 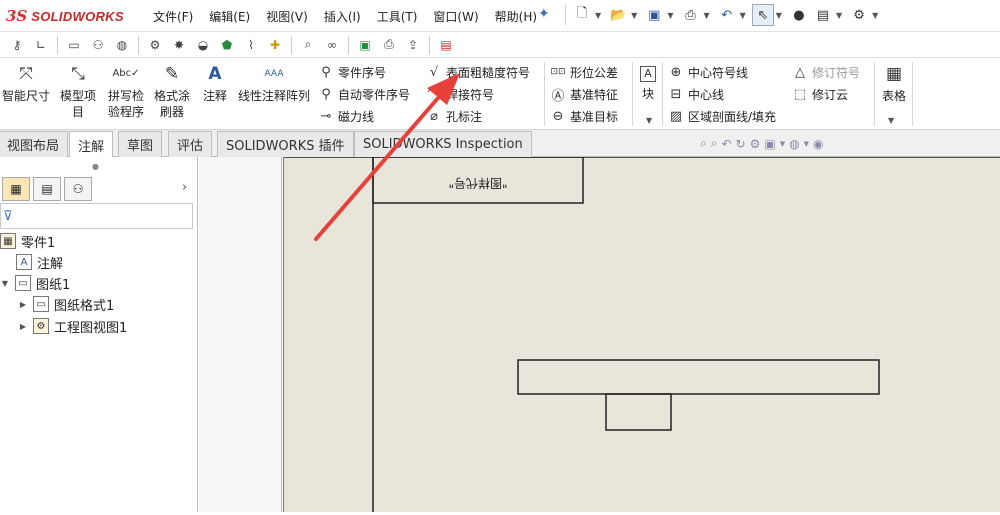 I want to click on red-arrow-overlay, so click(x=387, y=157).